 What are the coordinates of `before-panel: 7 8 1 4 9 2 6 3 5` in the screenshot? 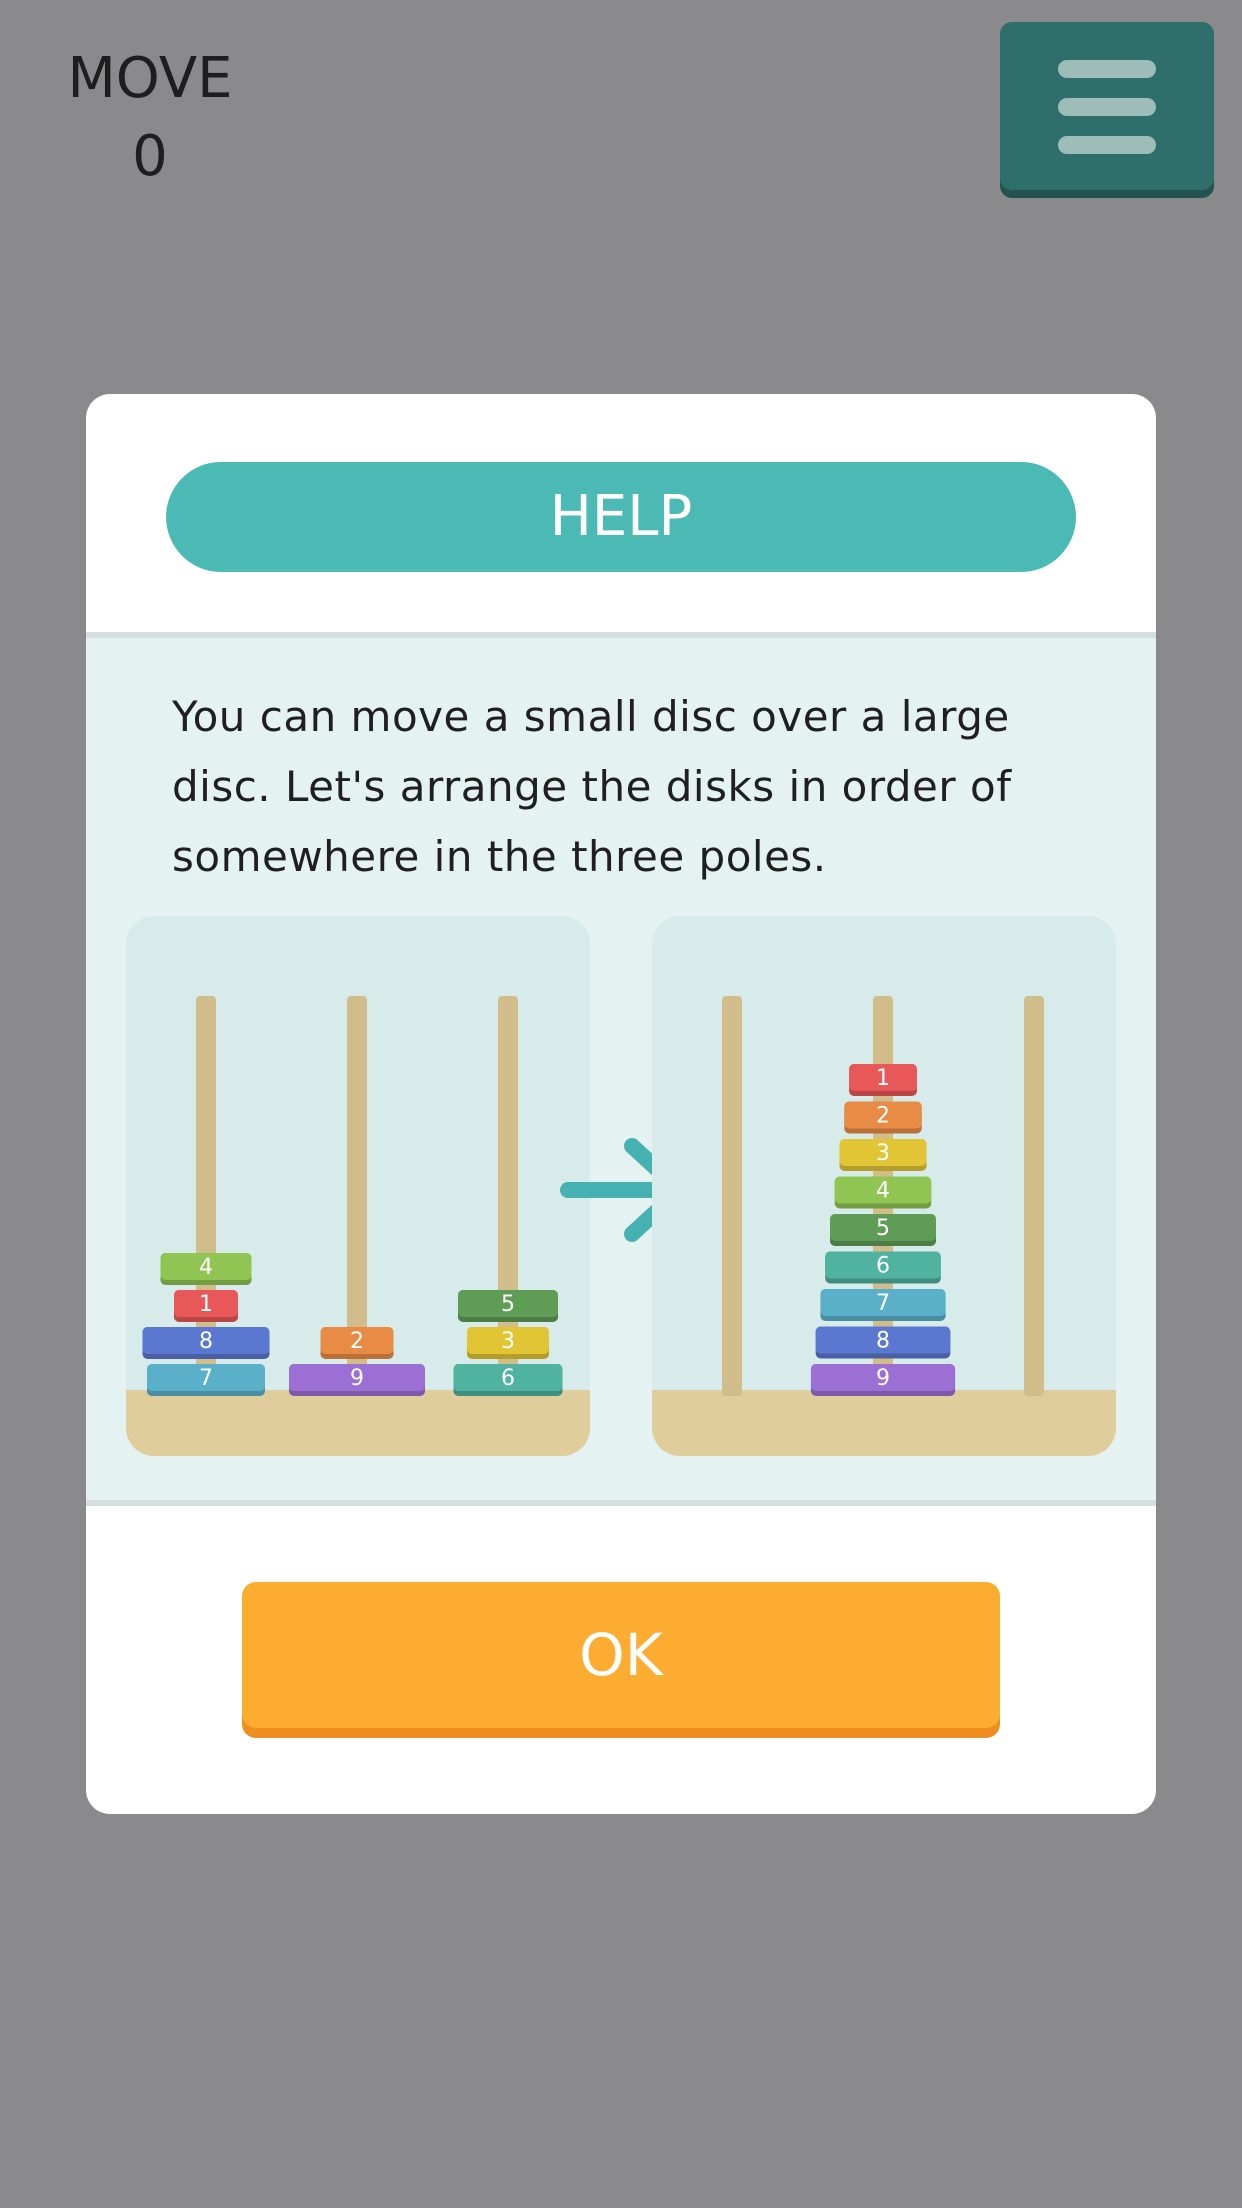 It's located at (358, 1186).